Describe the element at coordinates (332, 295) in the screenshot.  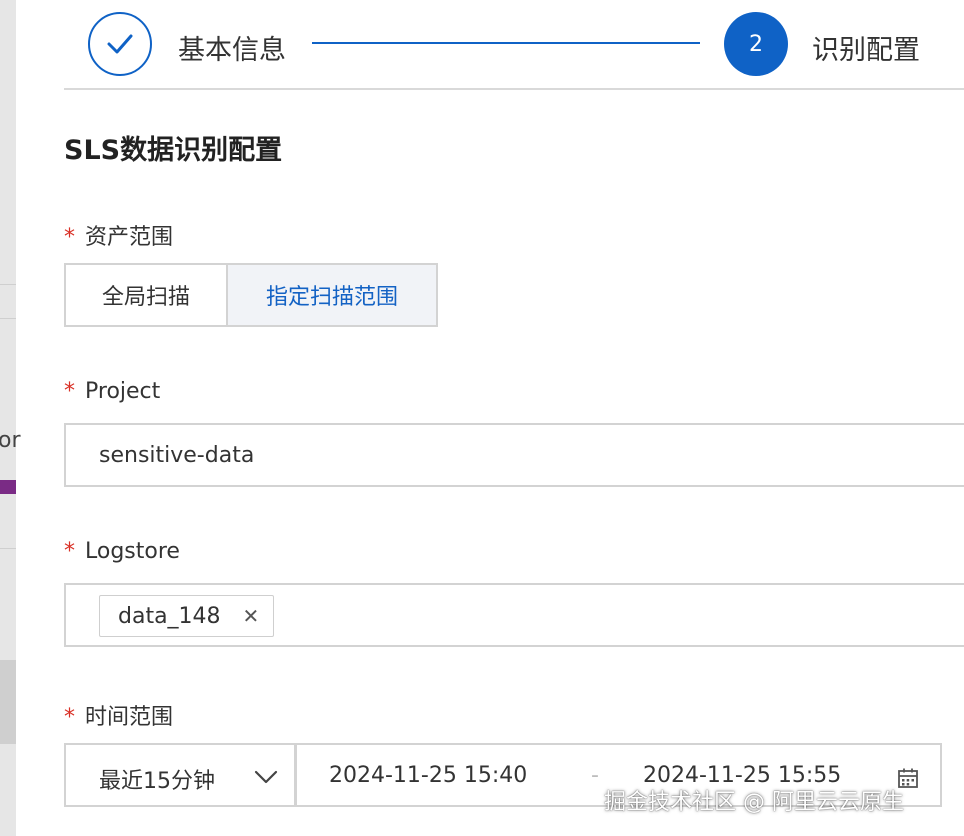
I see `specified-scope-button: 指定扫描范围` at that location.